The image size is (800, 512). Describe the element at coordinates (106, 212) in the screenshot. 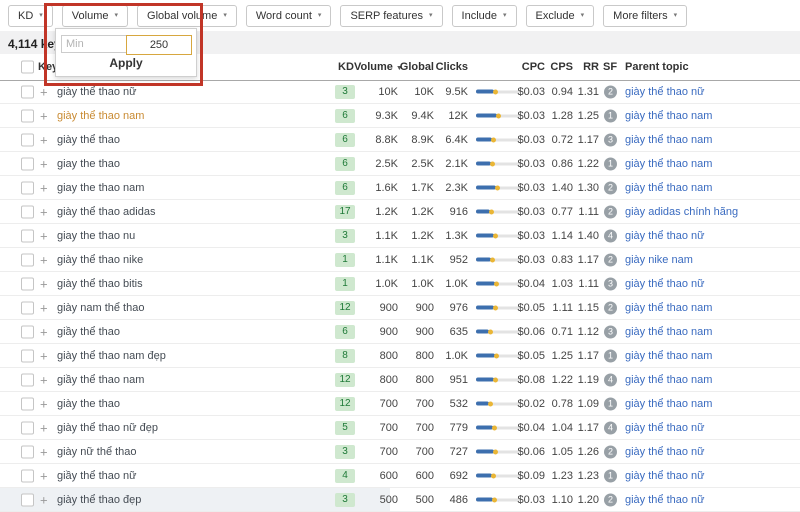

I see `keyword-link: giày thể thao adidas` at that location.